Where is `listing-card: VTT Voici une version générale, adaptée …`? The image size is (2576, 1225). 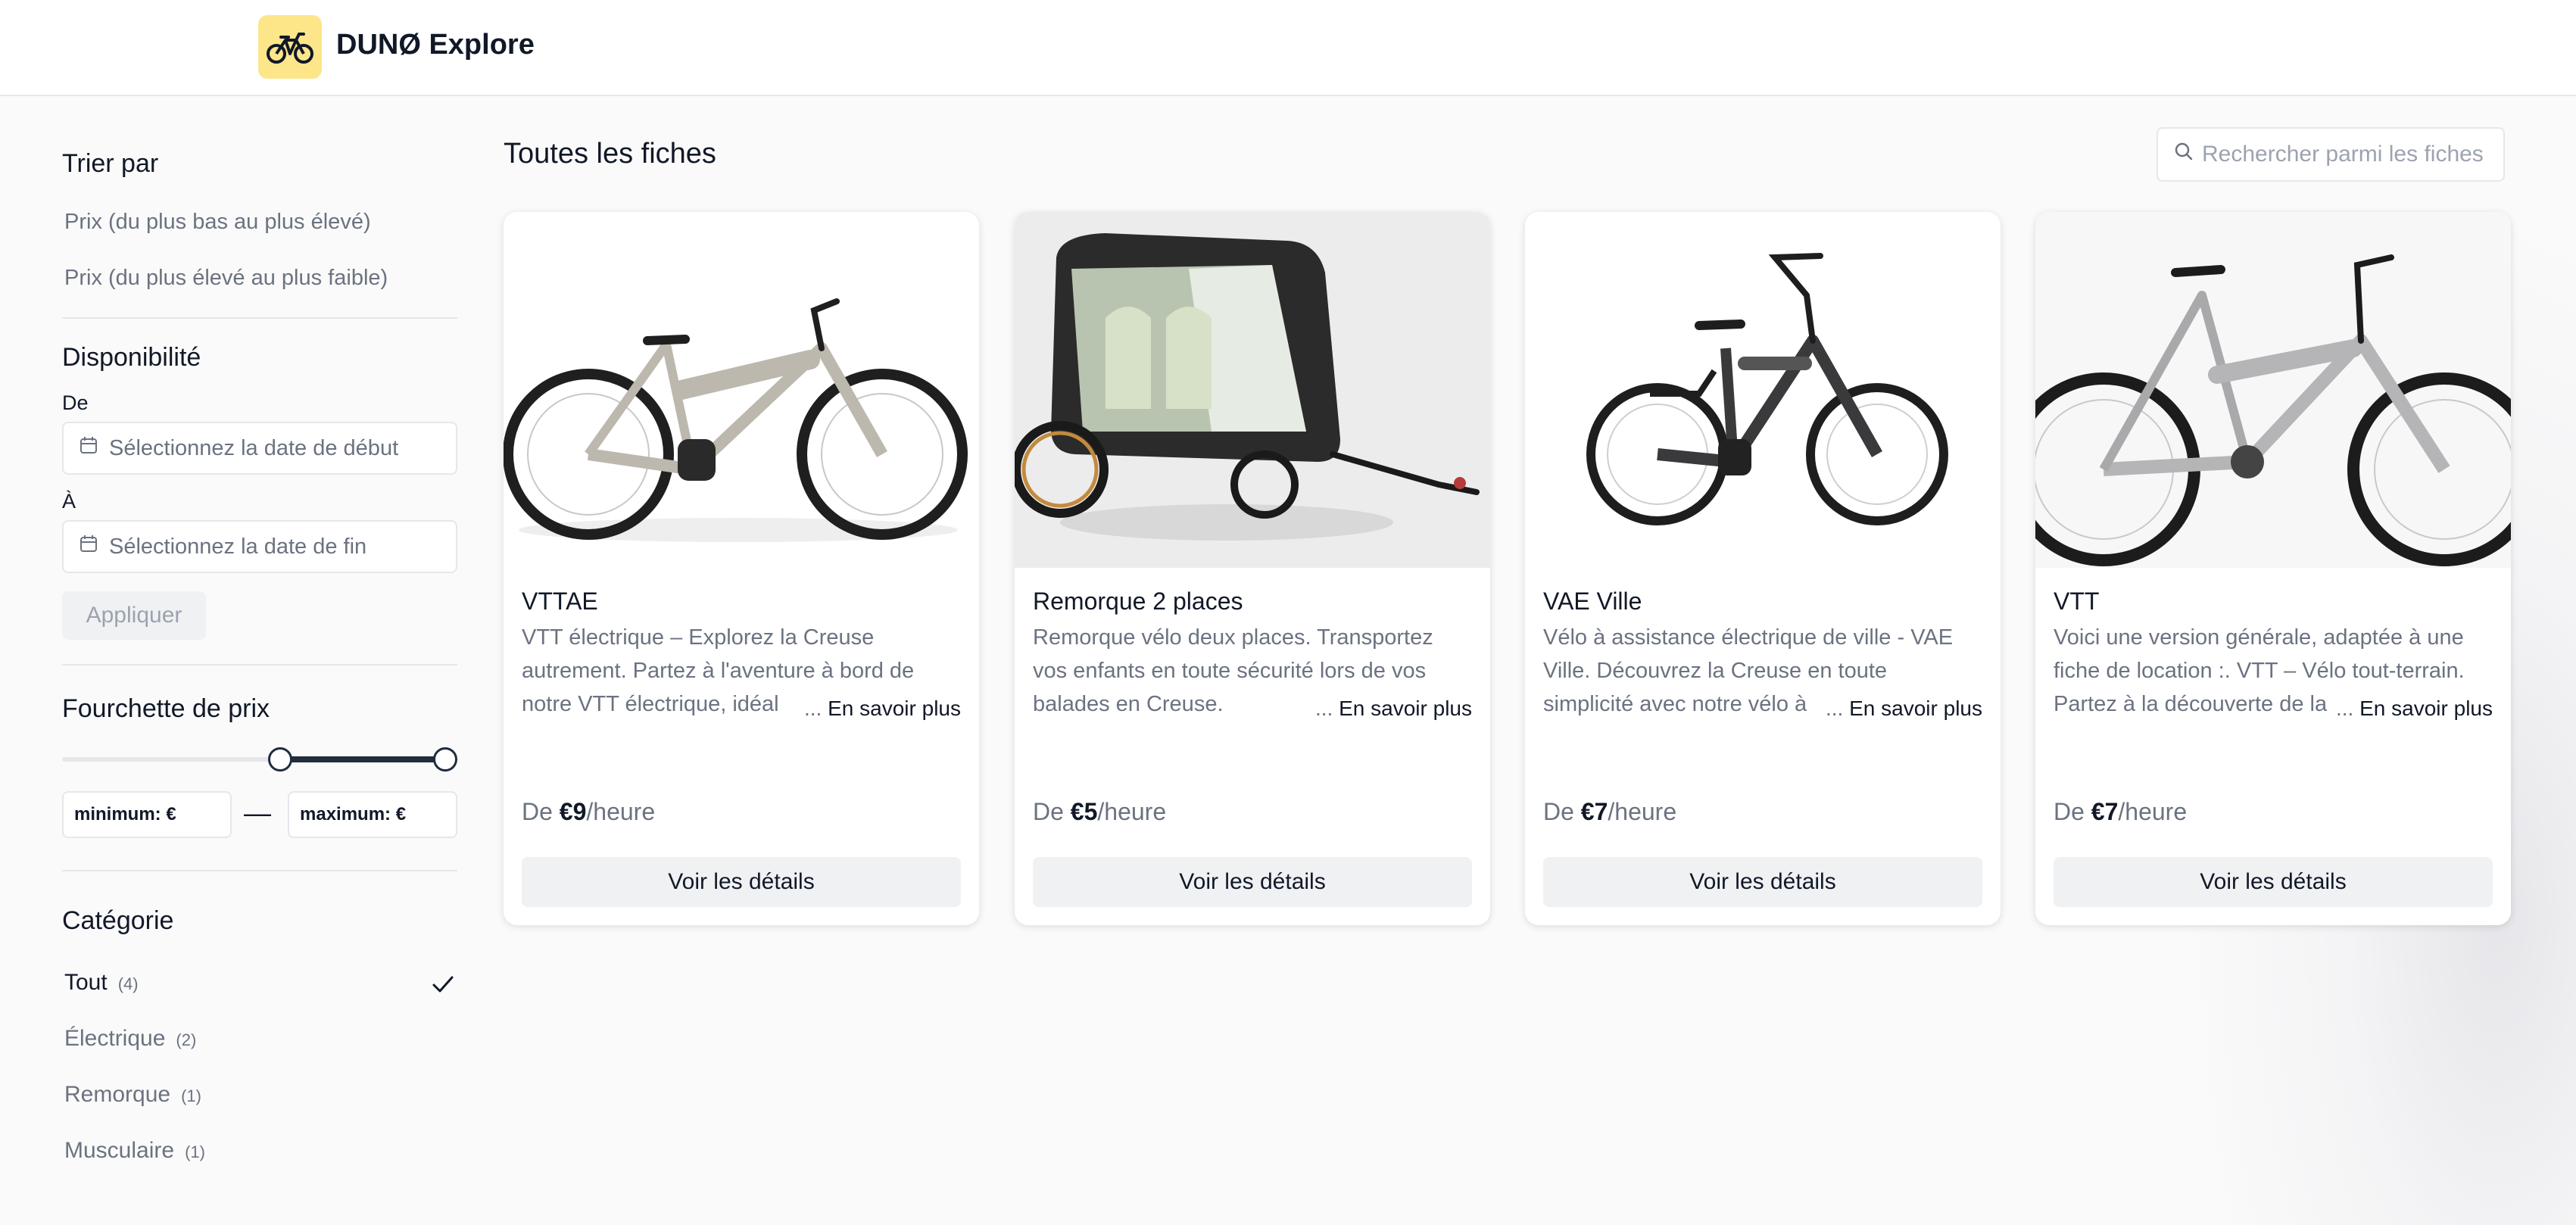
listing-card: VTT Voici une version générale, adaptée … is located at coordinates (2273, 568).